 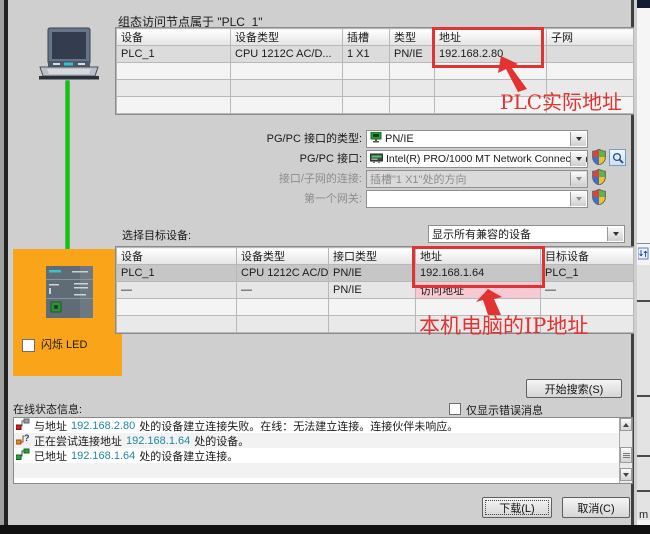 What do you see at coordinates (561, 102) in the screenshot?
I see `plc-address-annotation: PLC实际地址` at bounding box center [561, 102].